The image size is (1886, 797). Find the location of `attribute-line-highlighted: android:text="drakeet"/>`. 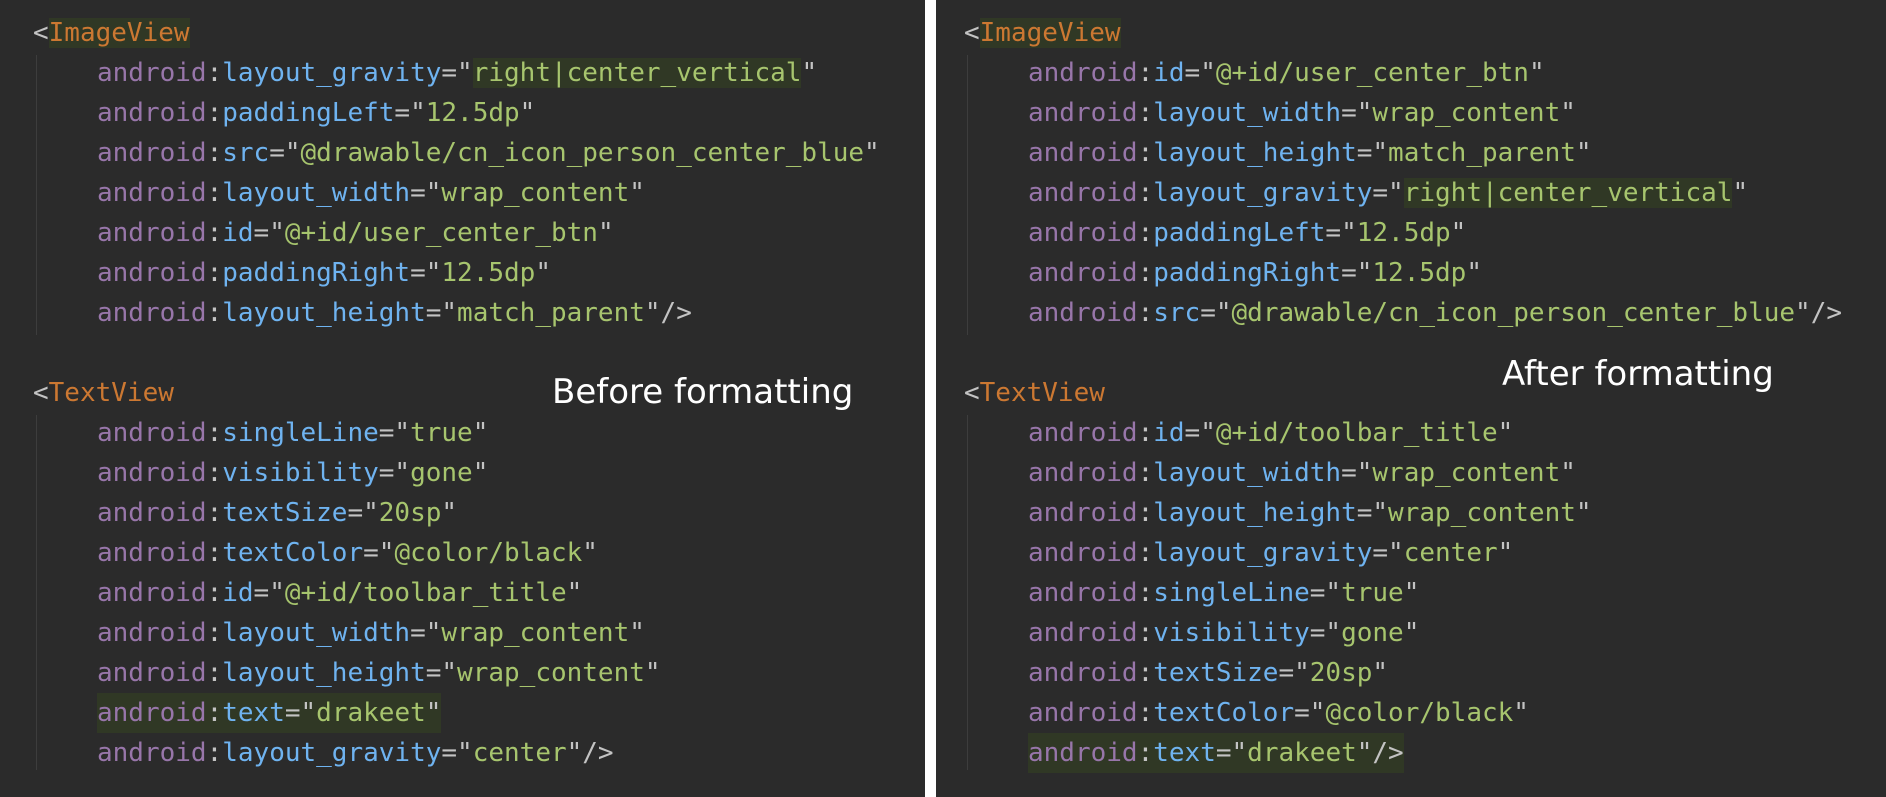

attribute-line-highlighted: android:text="drakeet"/> is located at coordinates (1216, 753).